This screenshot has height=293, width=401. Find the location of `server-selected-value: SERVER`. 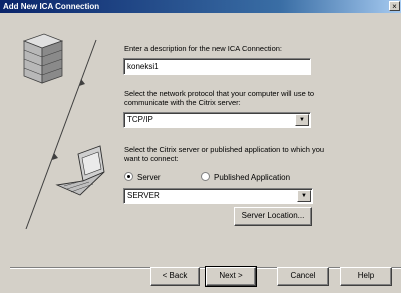

server-selected-value: SERVER is located at coordinates (143, 195).